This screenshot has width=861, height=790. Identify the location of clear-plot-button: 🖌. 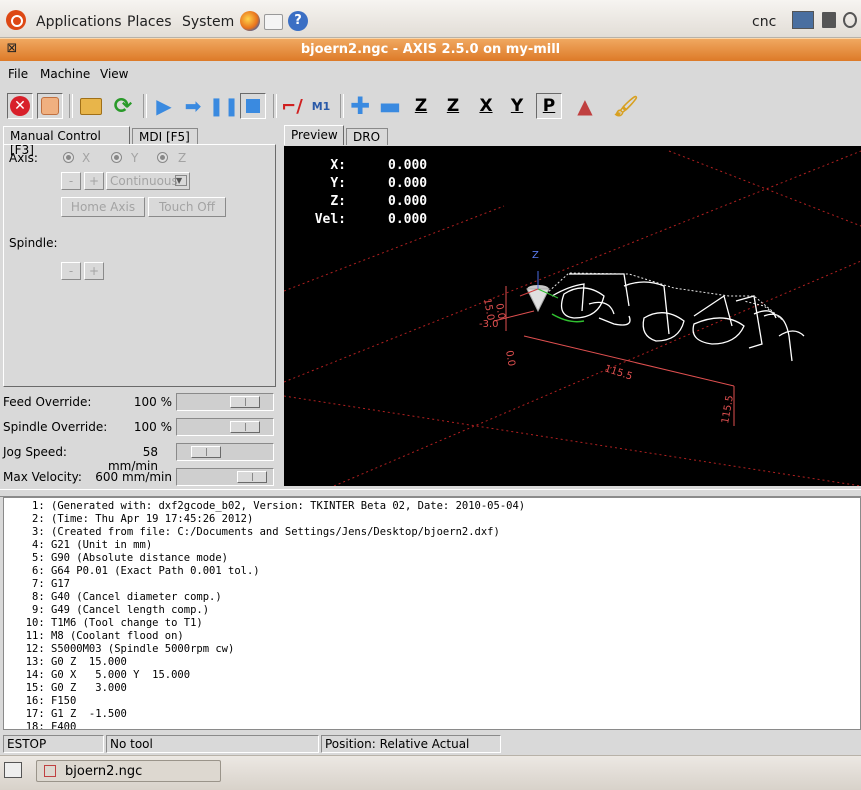
(626, 106).